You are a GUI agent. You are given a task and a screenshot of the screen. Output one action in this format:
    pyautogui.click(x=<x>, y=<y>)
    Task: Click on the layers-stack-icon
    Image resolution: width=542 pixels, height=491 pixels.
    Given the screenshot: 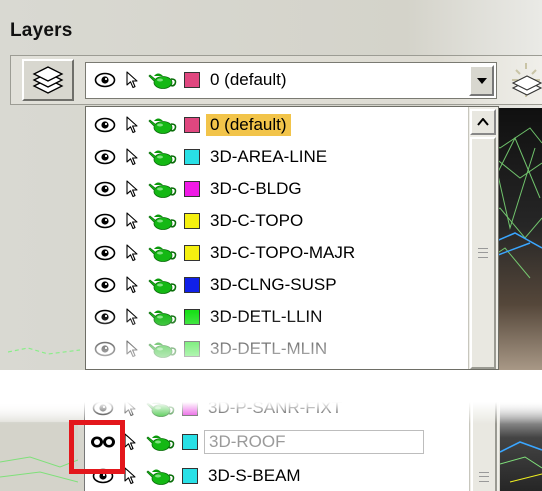 What is the action you would take?
    pyautogui.click(x=48, y=80)
    